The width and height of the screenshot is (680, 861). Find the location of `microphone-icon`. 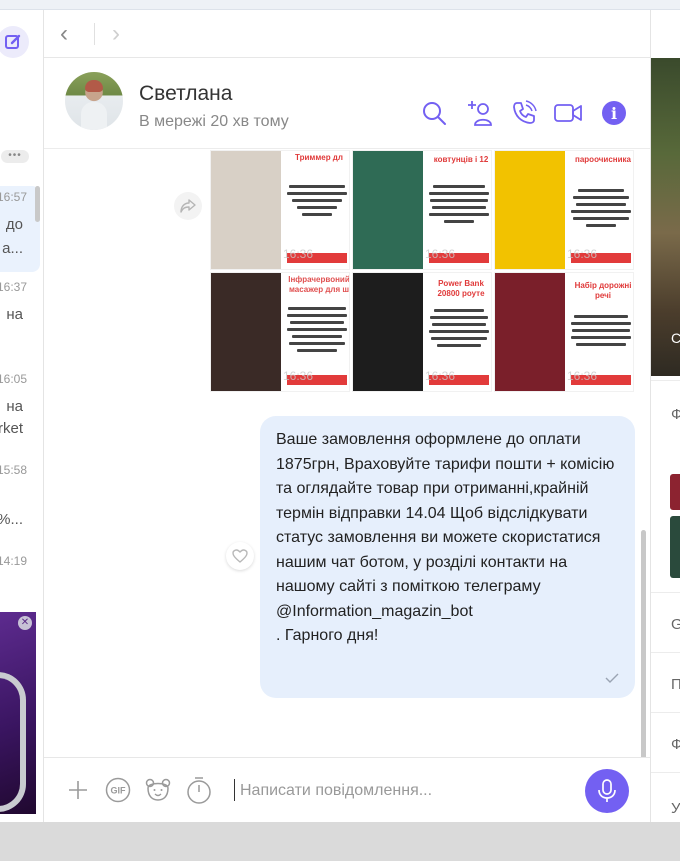

microphone-icon is located at coordinates (607, 790).